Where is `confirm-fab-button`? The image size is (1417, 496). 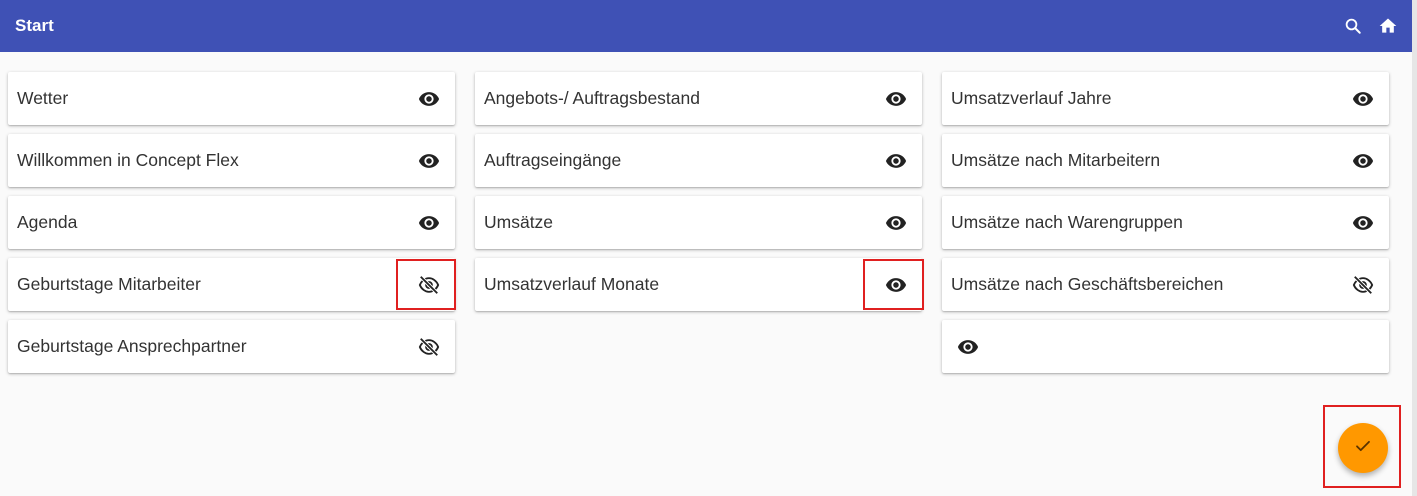
confirm-fab-button is located at coordinates (1363, 448).